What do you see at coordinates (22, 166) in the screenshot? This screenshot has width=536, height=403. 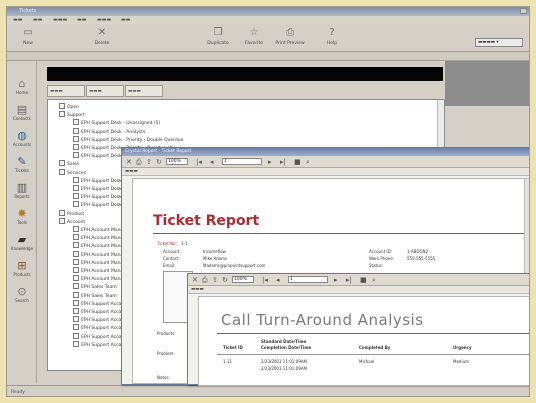 I see `nav-tickets: ✎ Tickets` at bounding box center [22, 166].